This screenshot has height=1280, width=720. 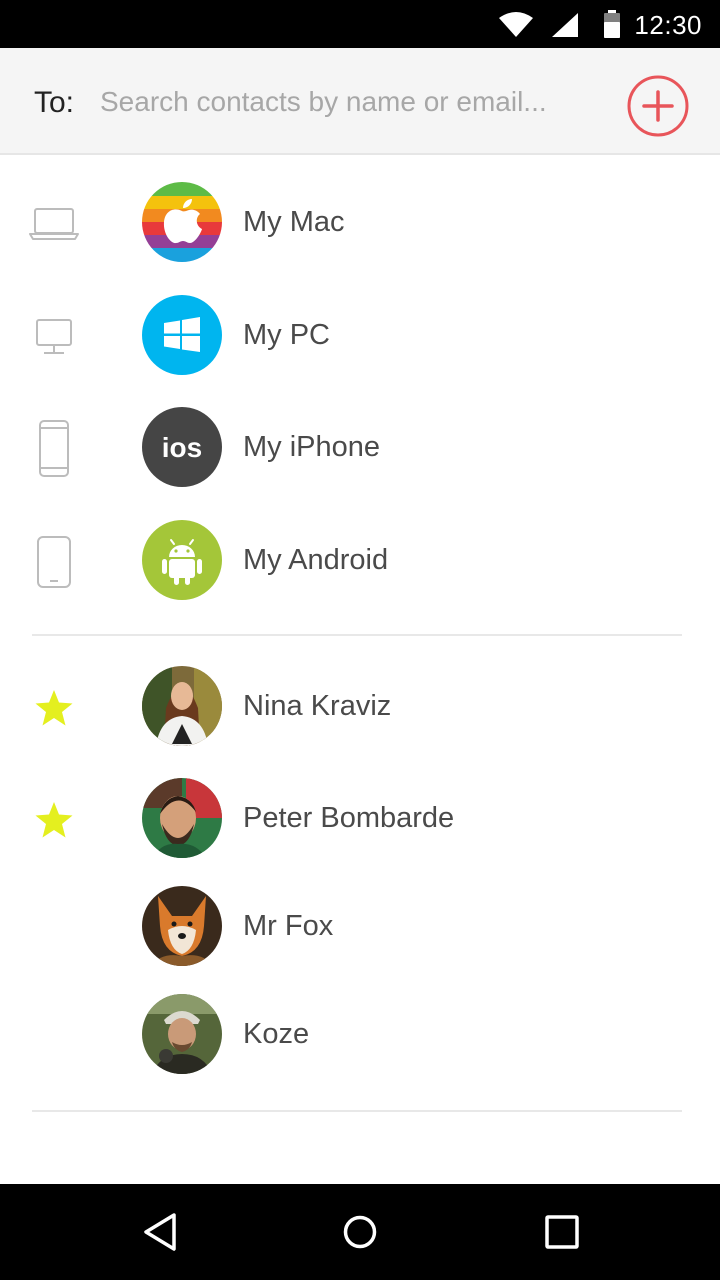 I want to click on svg-text: ios, so click(x=182, y=447).